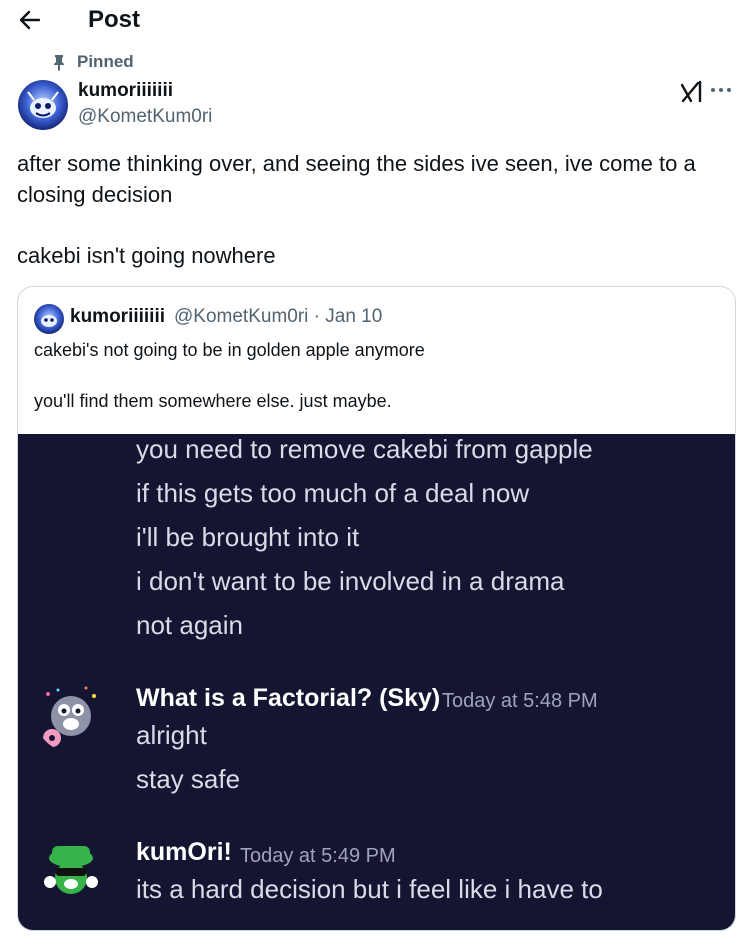 The width and height of the screenshot is (755, 951). Describe the element at coordinates (333, 493) in the screenshot. I see `chat-line: if this gets too much of a deal now` at that location.